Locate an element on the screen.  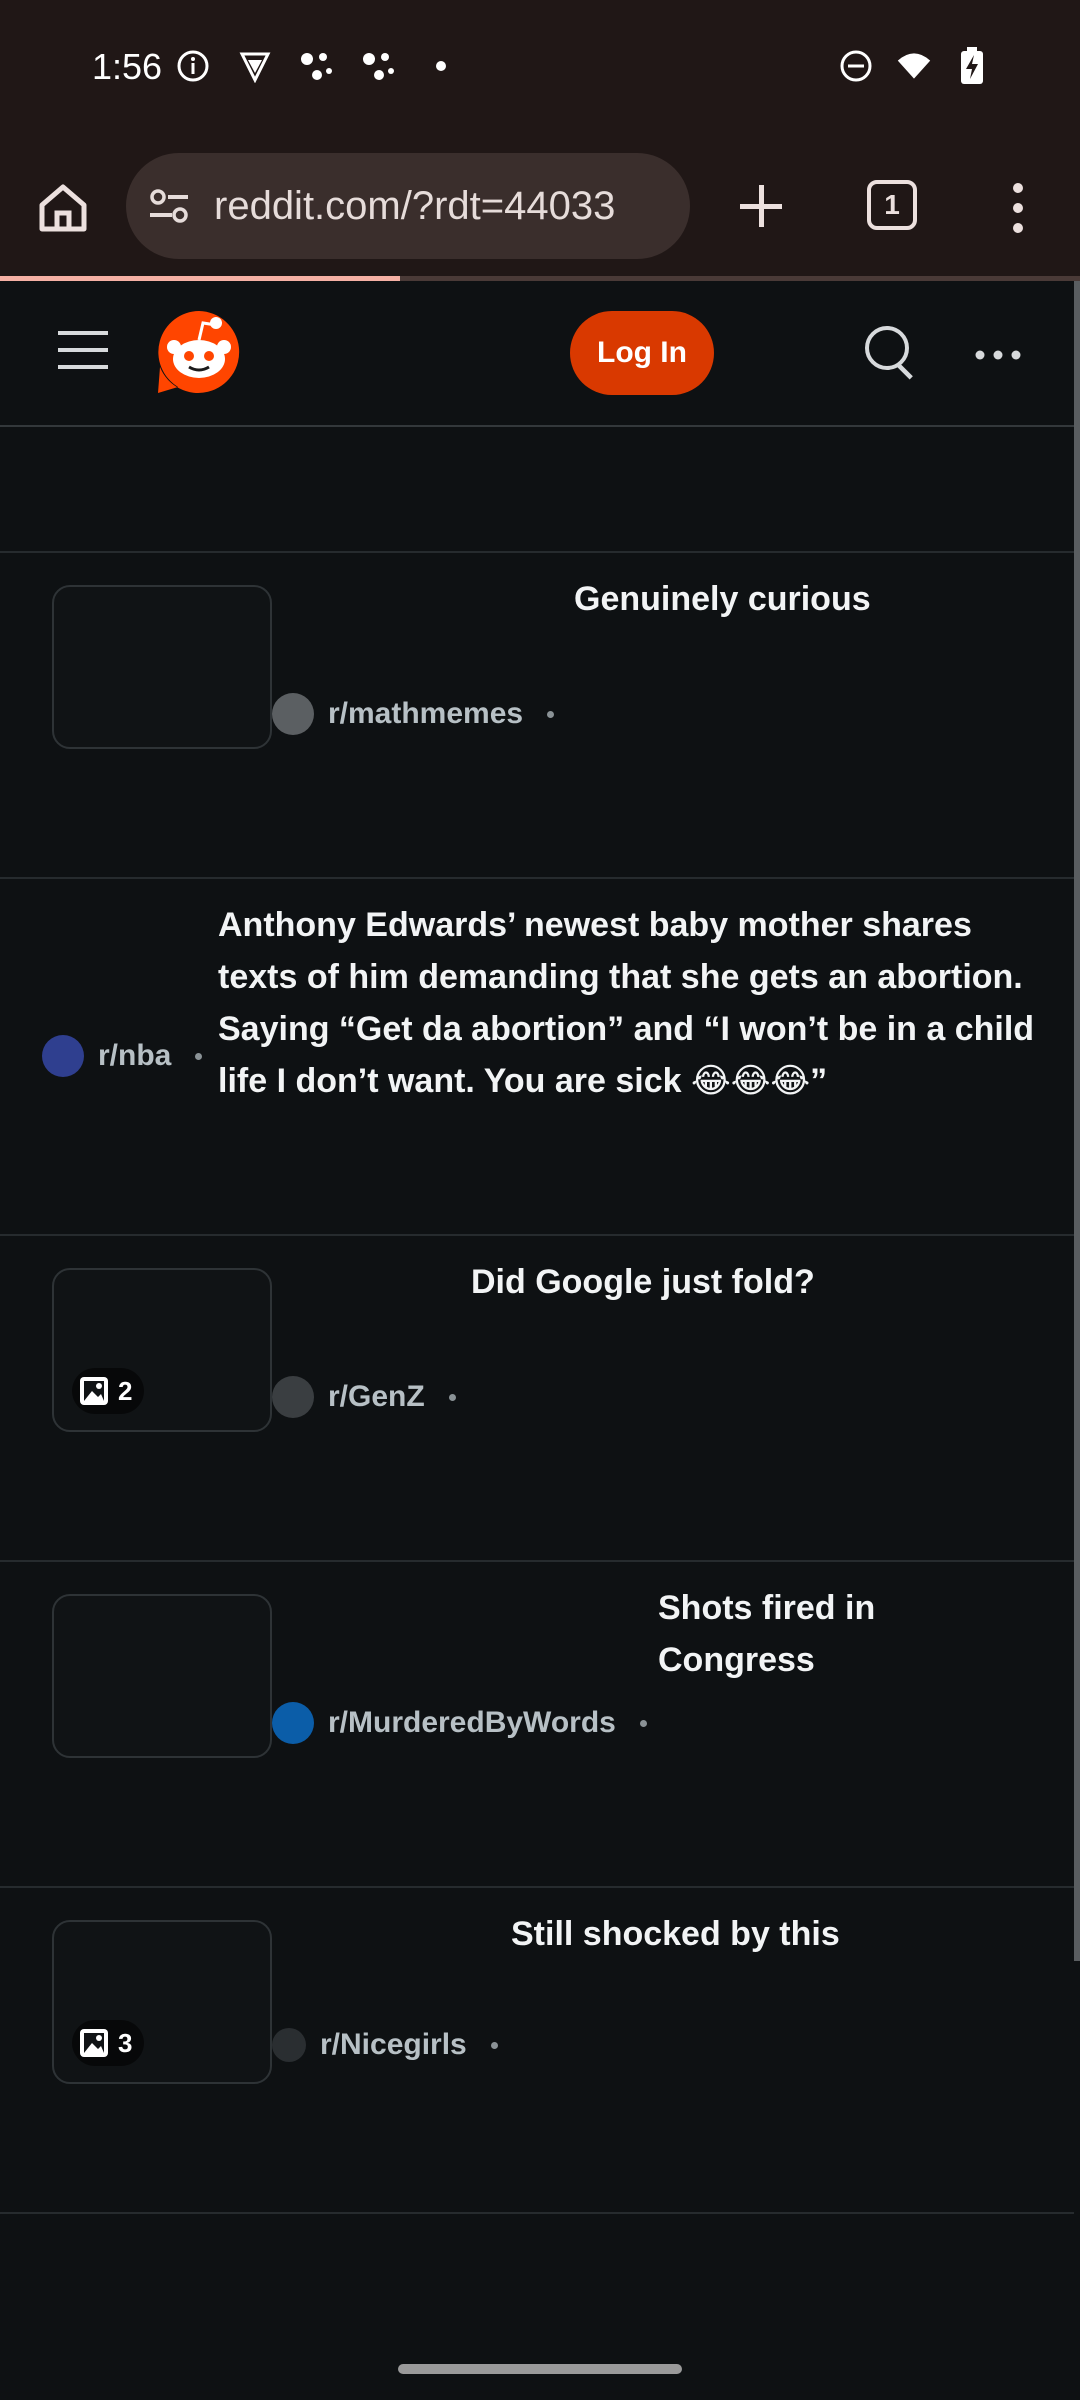
post-card: Genuinely curious r/mathmemes is located at coordinates (537, 716).